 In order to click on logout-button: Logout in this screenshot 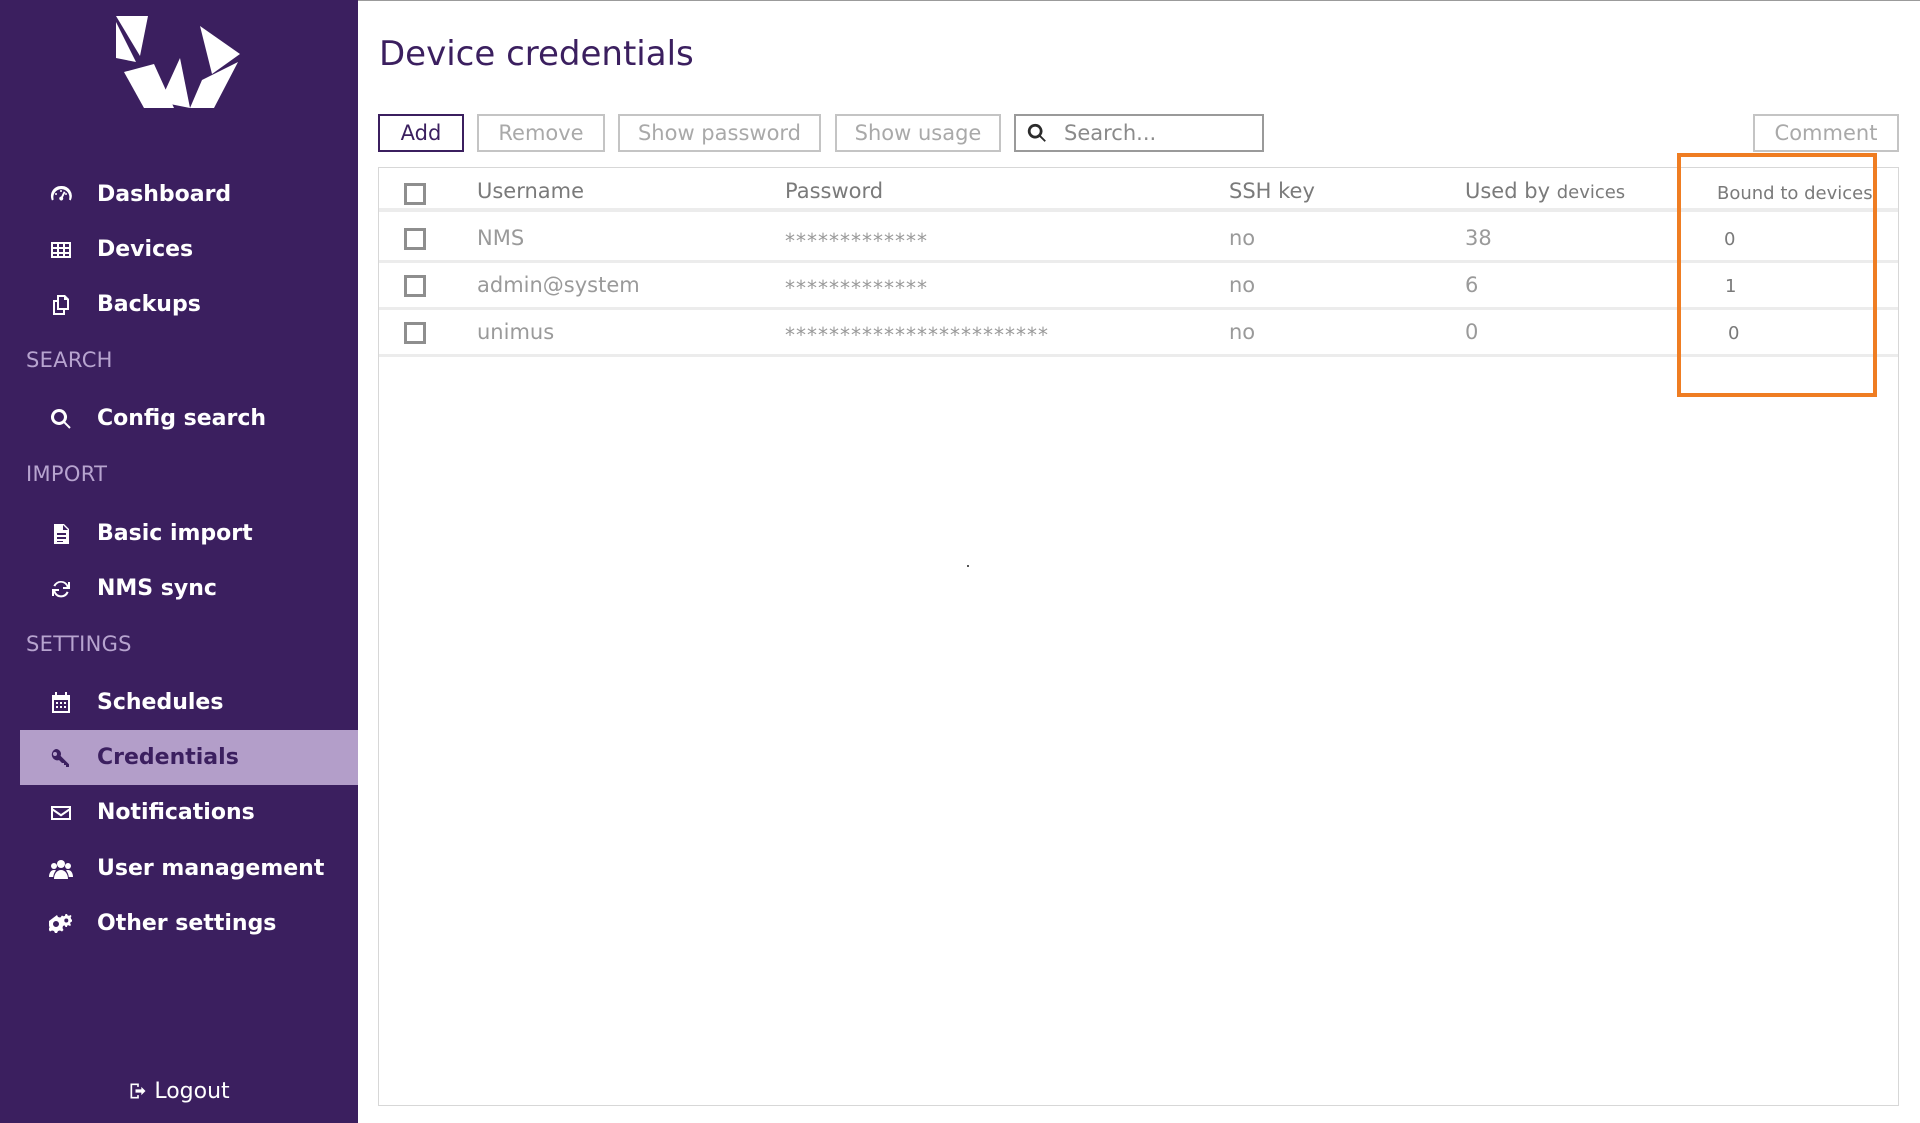, I will do `click(179, 1091)`.